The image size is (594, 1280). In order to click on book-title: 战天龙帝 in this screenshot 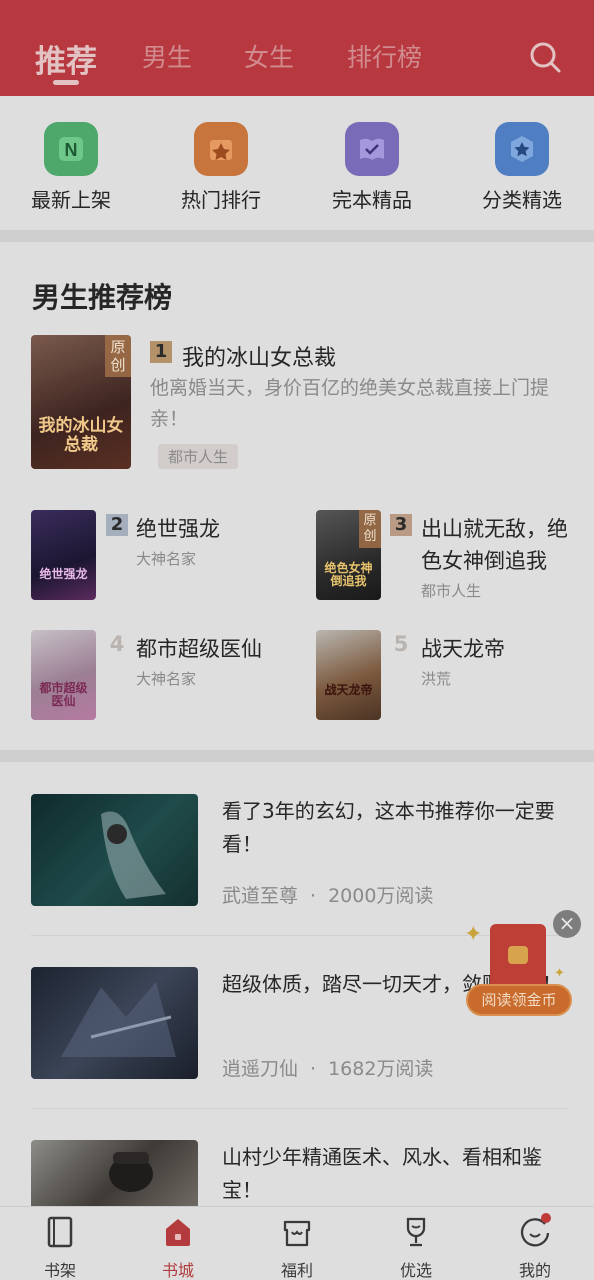, I will do `click(463, 648)`.